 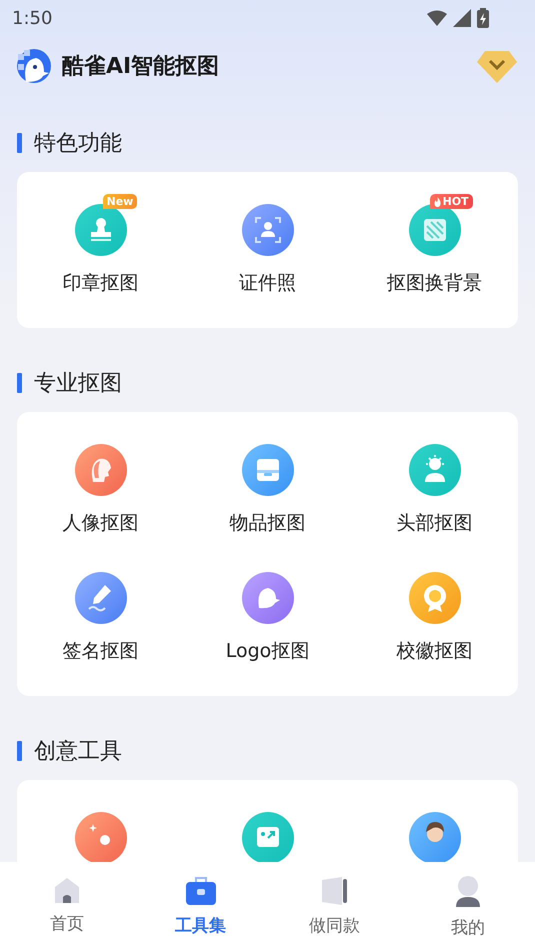 I want to click on status-time: 1:50, so click(x=32, y=18).